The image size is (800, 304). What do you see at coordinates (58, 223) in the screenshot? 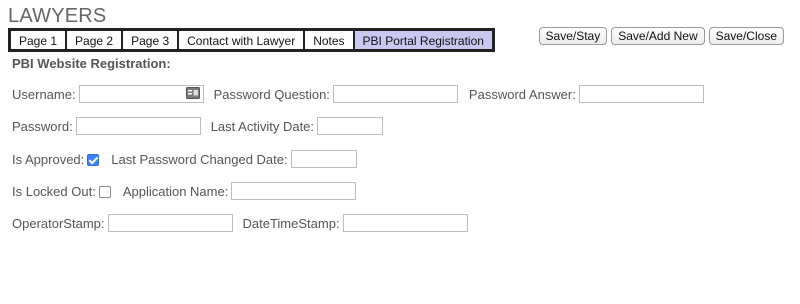
I see `operator-stamp-label: OperatorStamp:` at bounding box center [58, 223].